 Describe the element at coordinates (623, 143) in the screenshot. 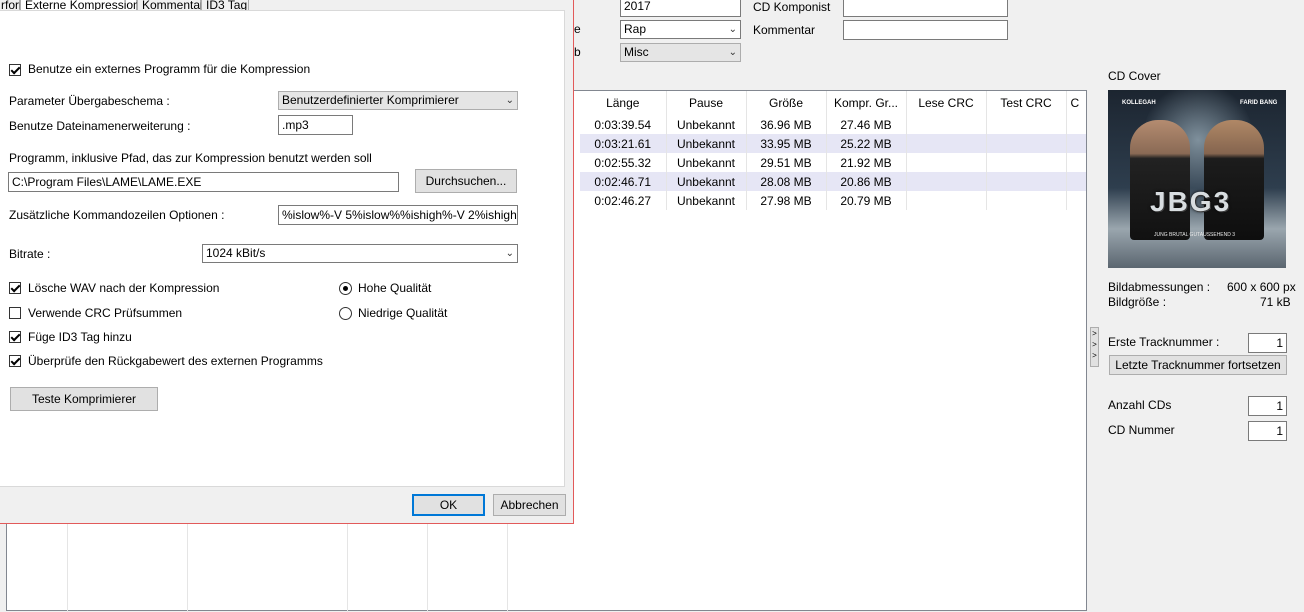

I see `cell-laenge: 0:03:21.61` at that location.